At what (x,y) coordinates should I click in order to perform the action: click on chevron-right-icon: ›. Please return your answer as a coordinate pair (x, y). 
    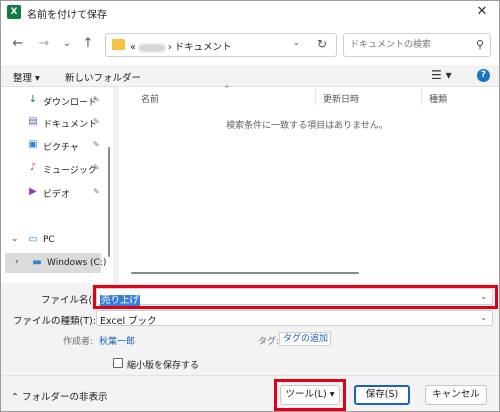
    Looking at the image, I should click on (17, 262).